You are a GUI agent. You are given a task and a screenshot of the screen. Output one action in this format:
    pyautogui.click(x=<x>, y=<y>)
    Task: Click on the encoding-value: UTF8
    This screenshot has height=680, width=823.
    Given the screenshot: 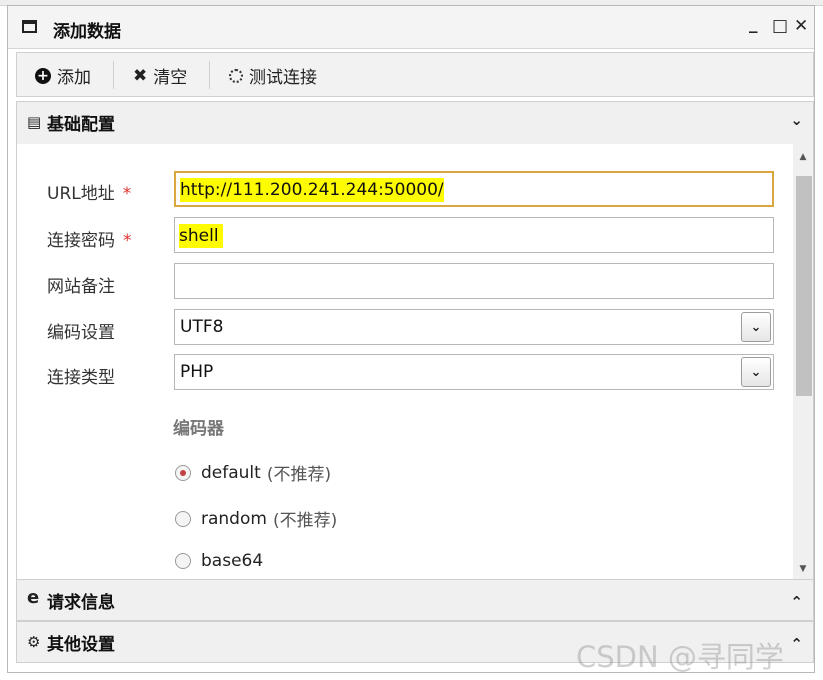 What is the action you would take?
    pyautogui.click(x=202, y=327)
    